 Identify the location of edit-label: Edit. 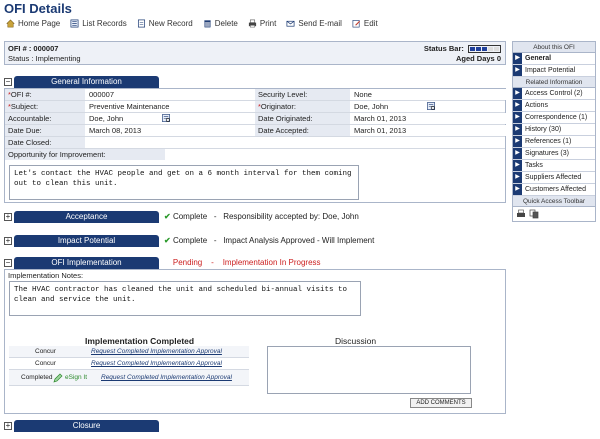
(370, 23).